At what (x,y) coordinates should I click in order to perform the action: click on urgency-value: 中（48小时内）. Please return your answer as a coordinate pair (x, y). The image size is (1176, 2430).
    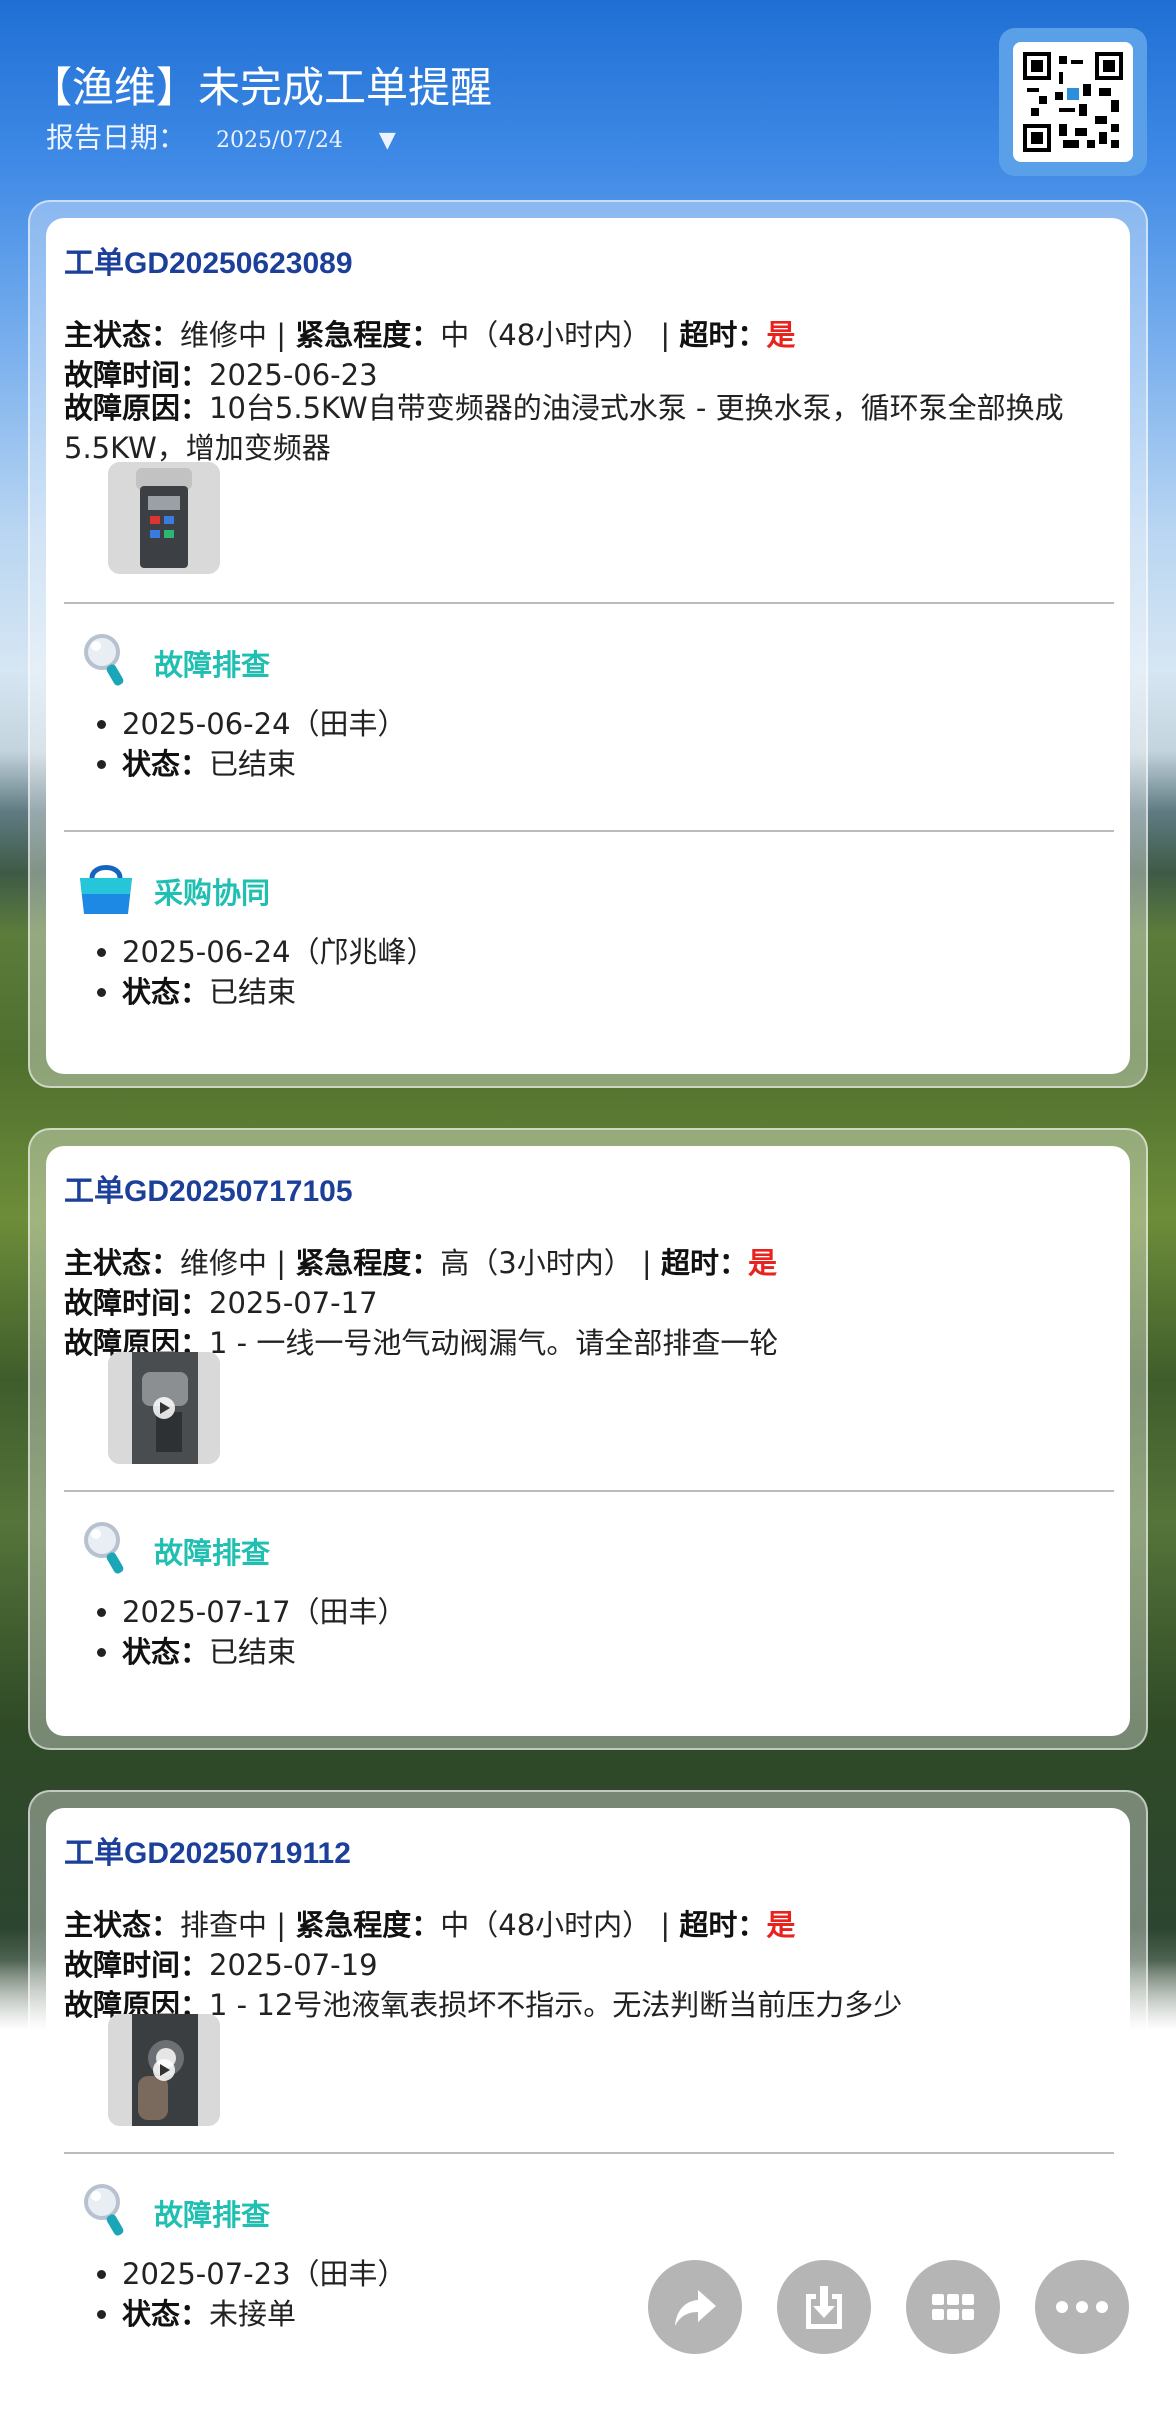
    Looking at the image, I should click on (546, 335).